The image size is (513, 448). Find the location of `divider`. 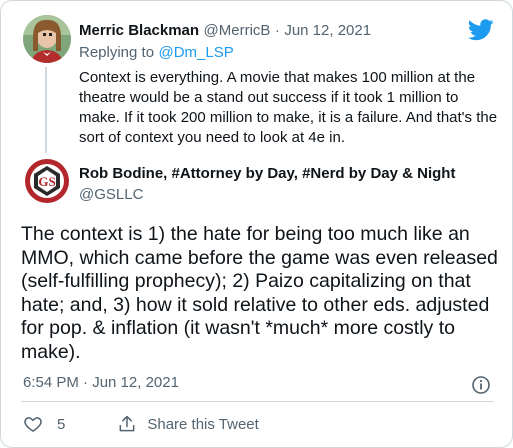

divider is located at coordinates (257, 401).